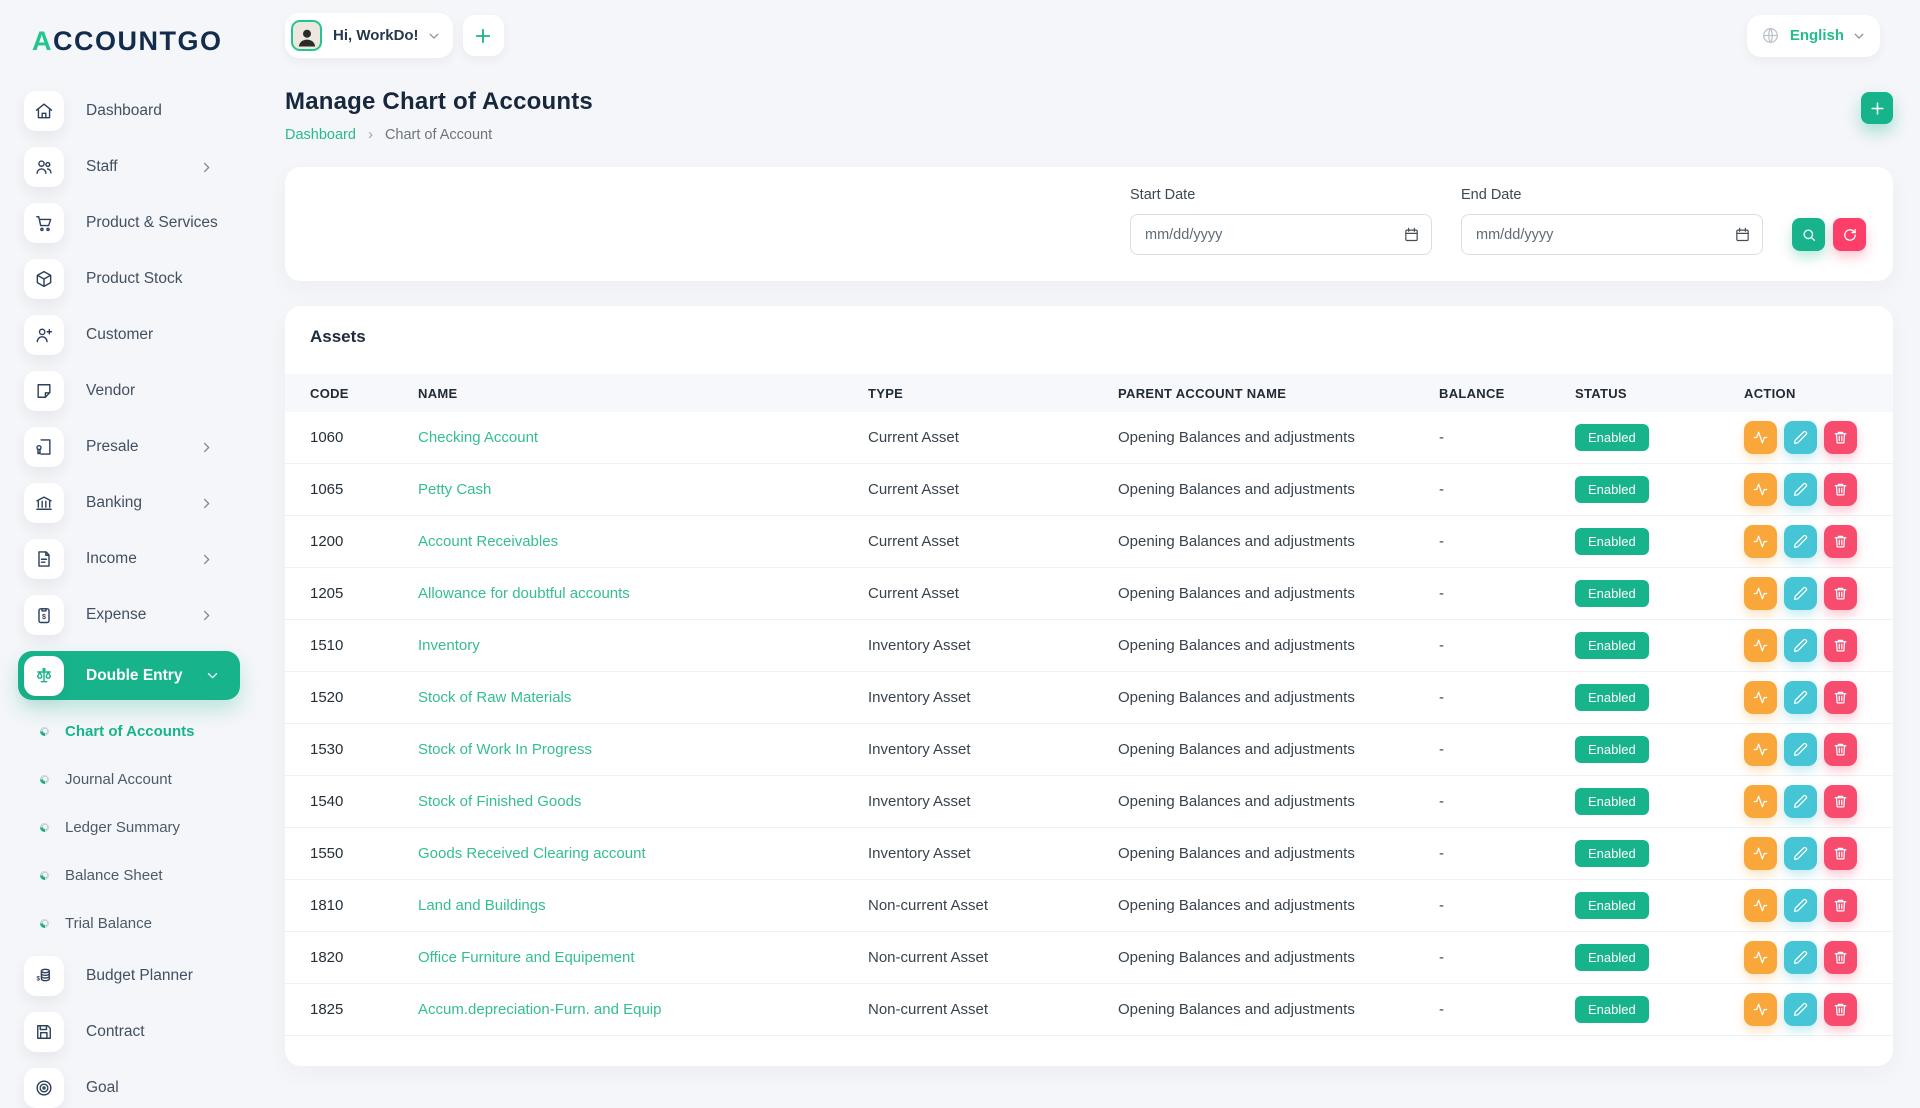  I want to click on chevron-right-icon, so click(206, 167).